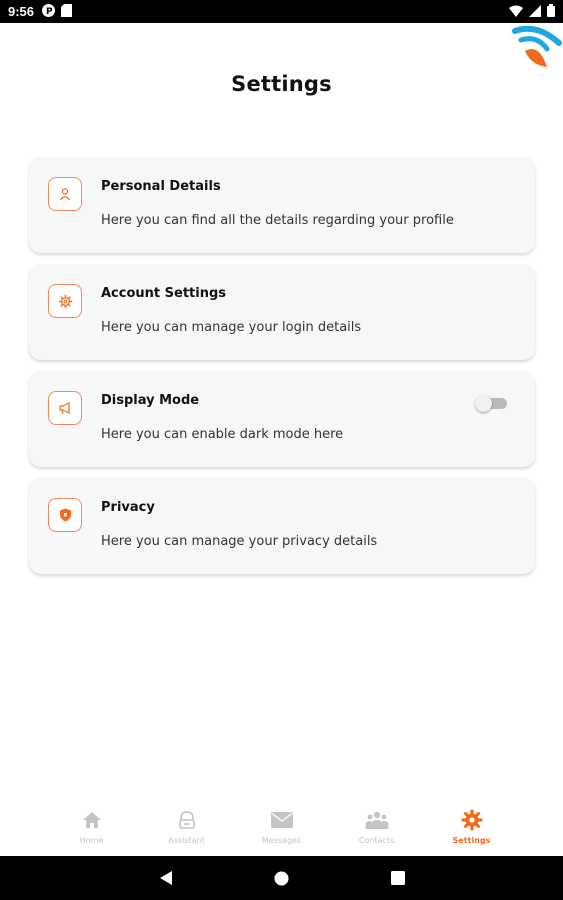  What do you see at coordinates (21, 11) in the screenshot?
I see `status-time: 9:56` at bounding box center [21, 11].